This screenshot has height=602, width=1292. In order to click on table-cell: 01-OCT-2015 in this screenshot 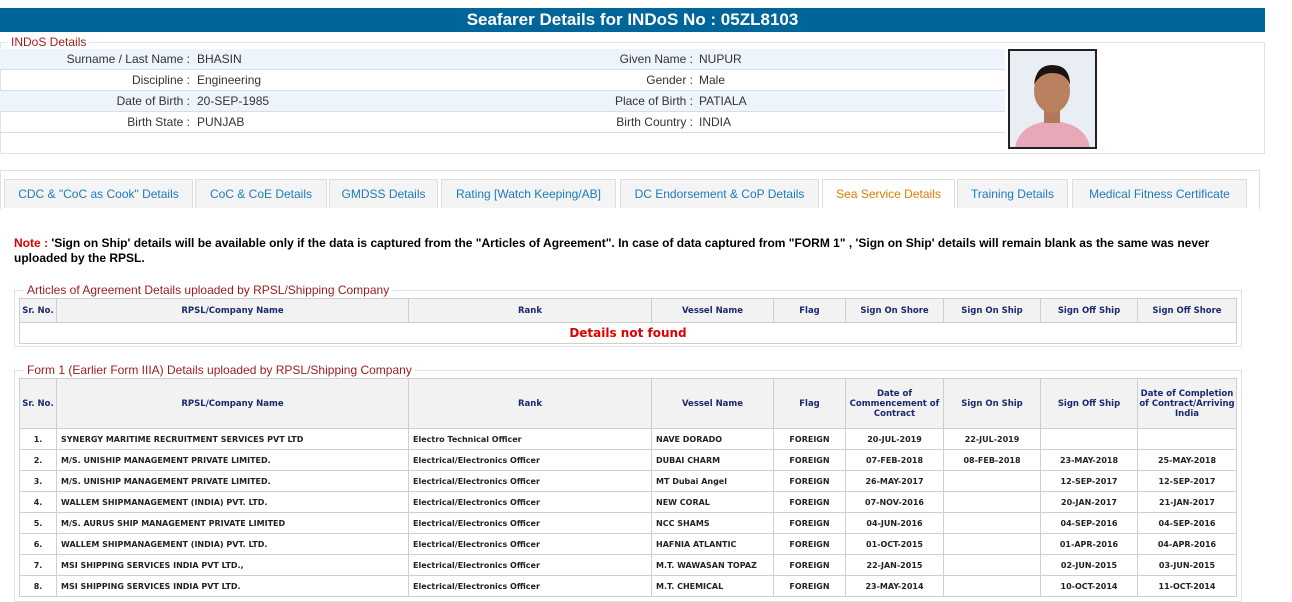, I will do `click(894, 544)`.